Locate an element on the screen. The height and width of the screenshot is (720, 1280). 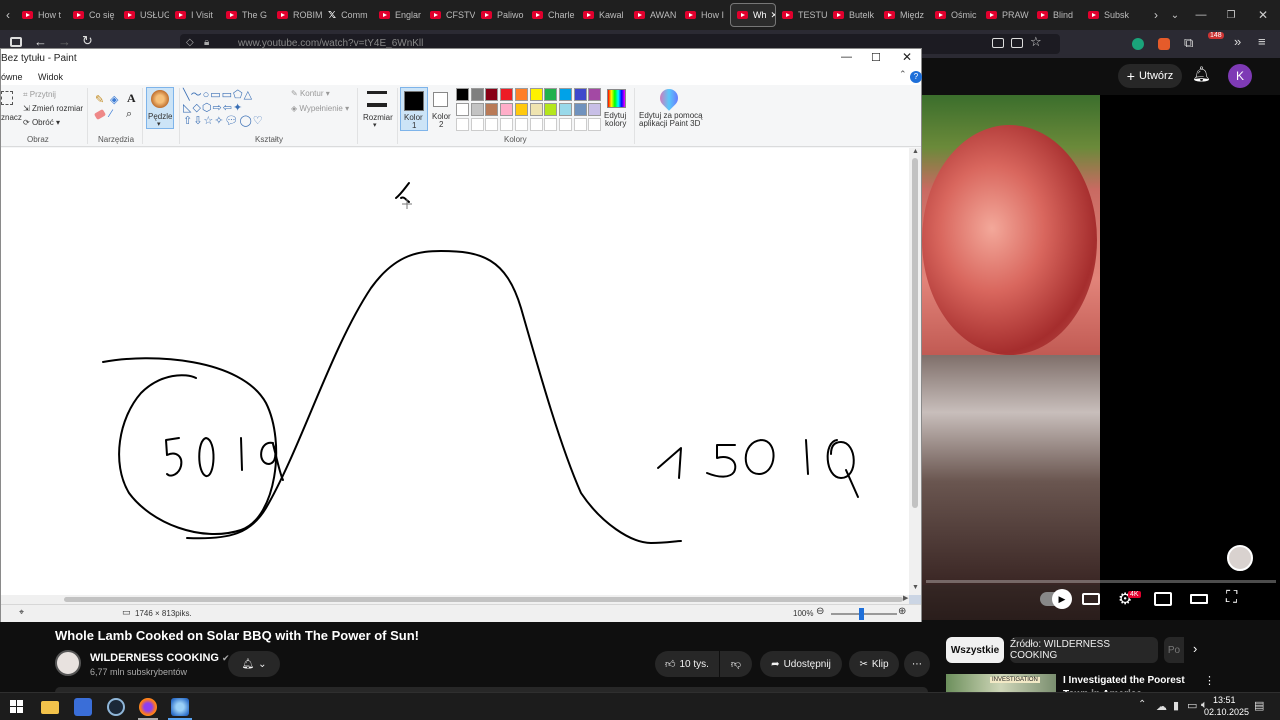
select-label: znacz is located at coordinates (11, 117).